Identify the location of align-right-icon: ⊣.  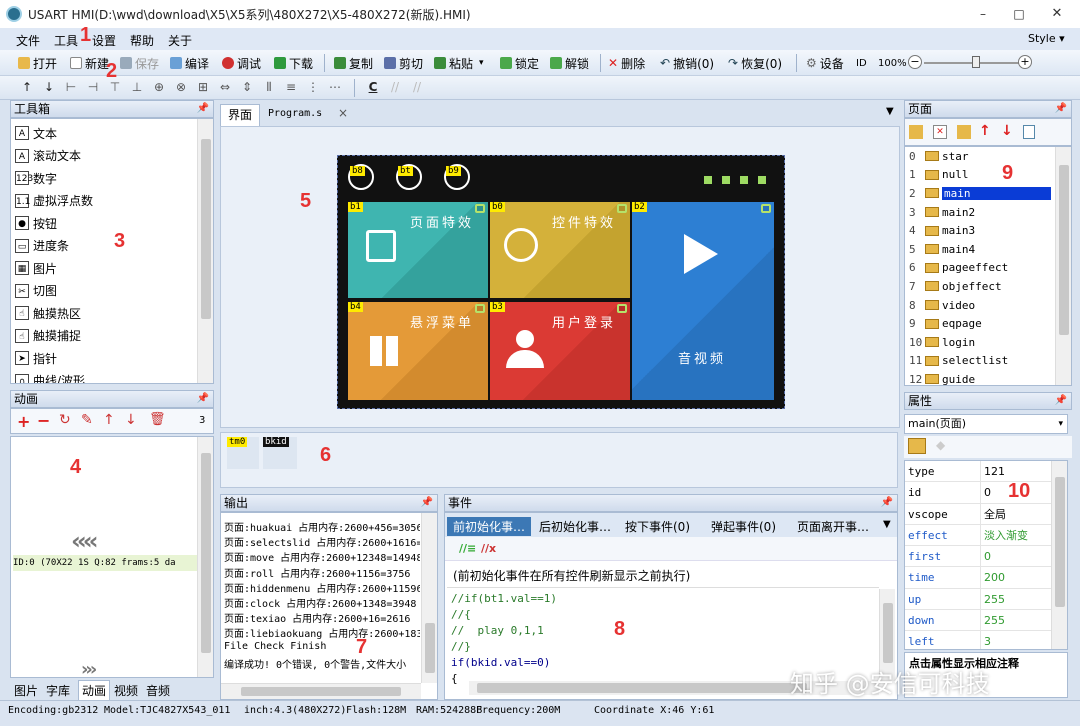
(93, 87).